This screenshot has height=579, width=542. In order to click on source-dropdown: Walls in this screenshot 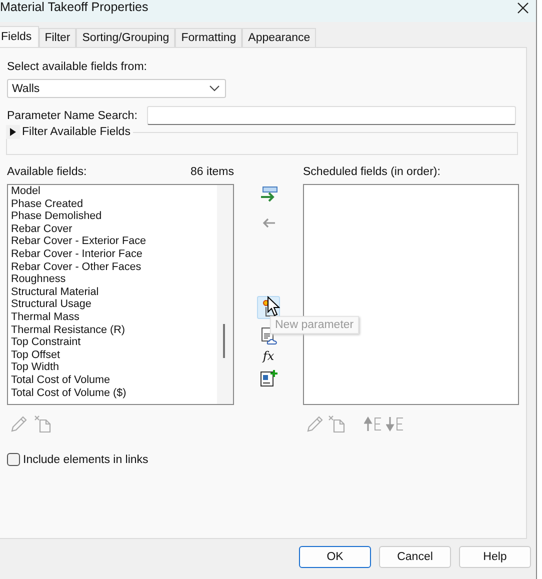, I will do `click(116, 88)`.